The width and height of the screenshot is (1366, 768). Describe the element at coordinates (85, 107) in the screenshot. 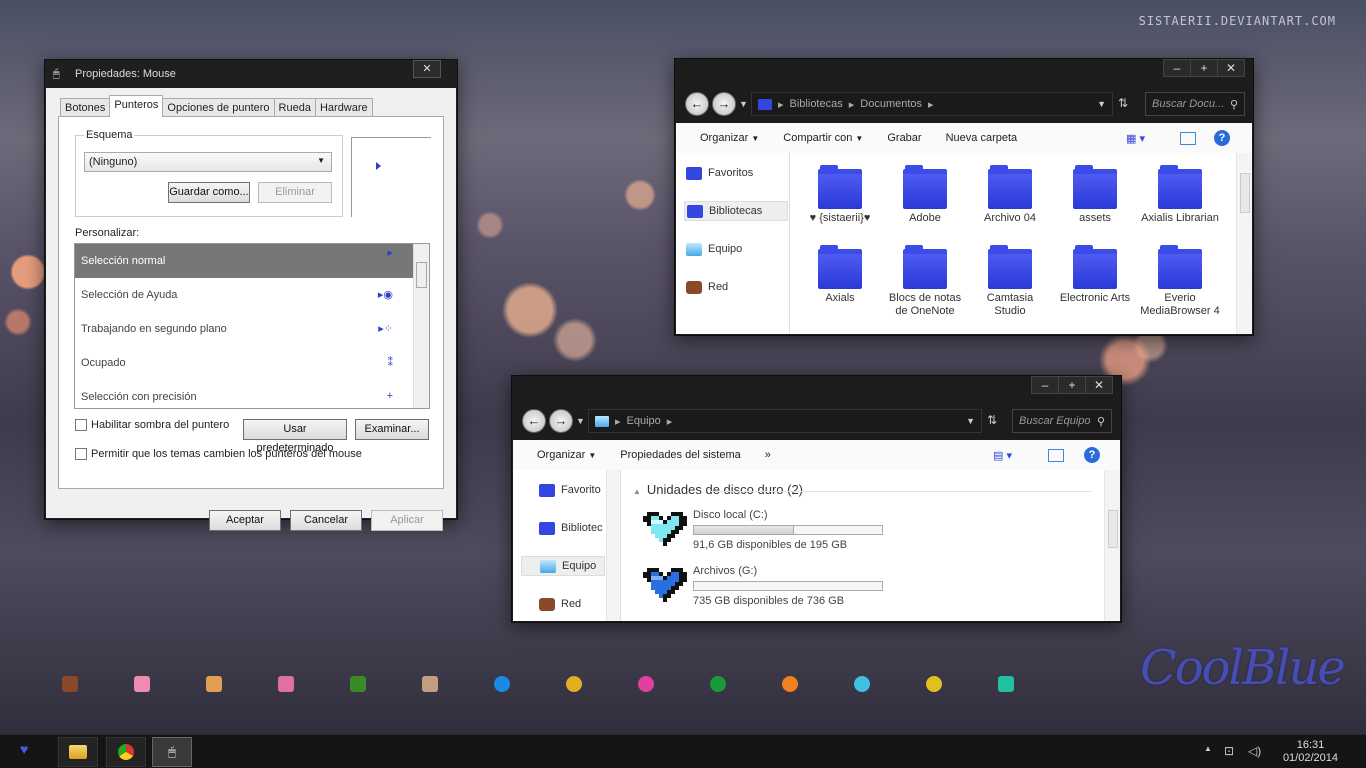

I see `tab-botones: Botones` at that location.